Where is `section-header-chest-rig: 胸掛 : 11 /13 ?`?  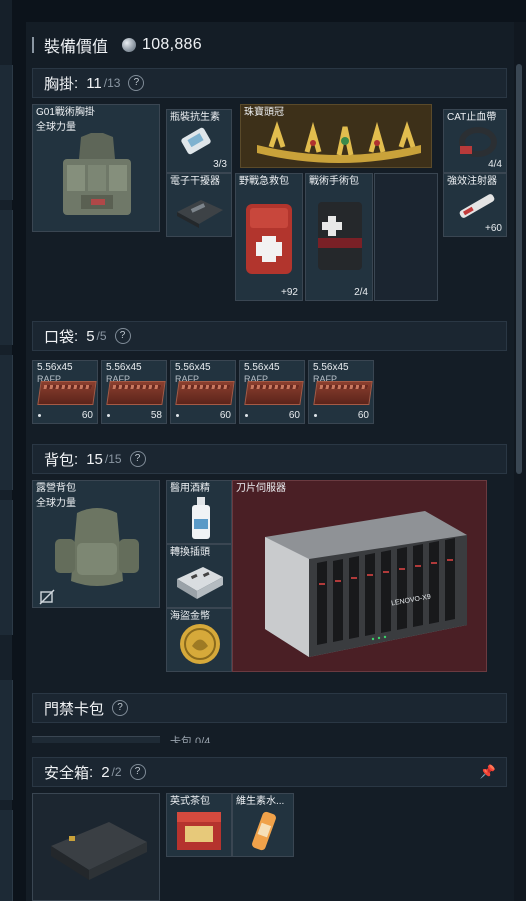 section-header-chest-rig: 胸掛 : 11 /13 ? is located at coordinates (269, 83).